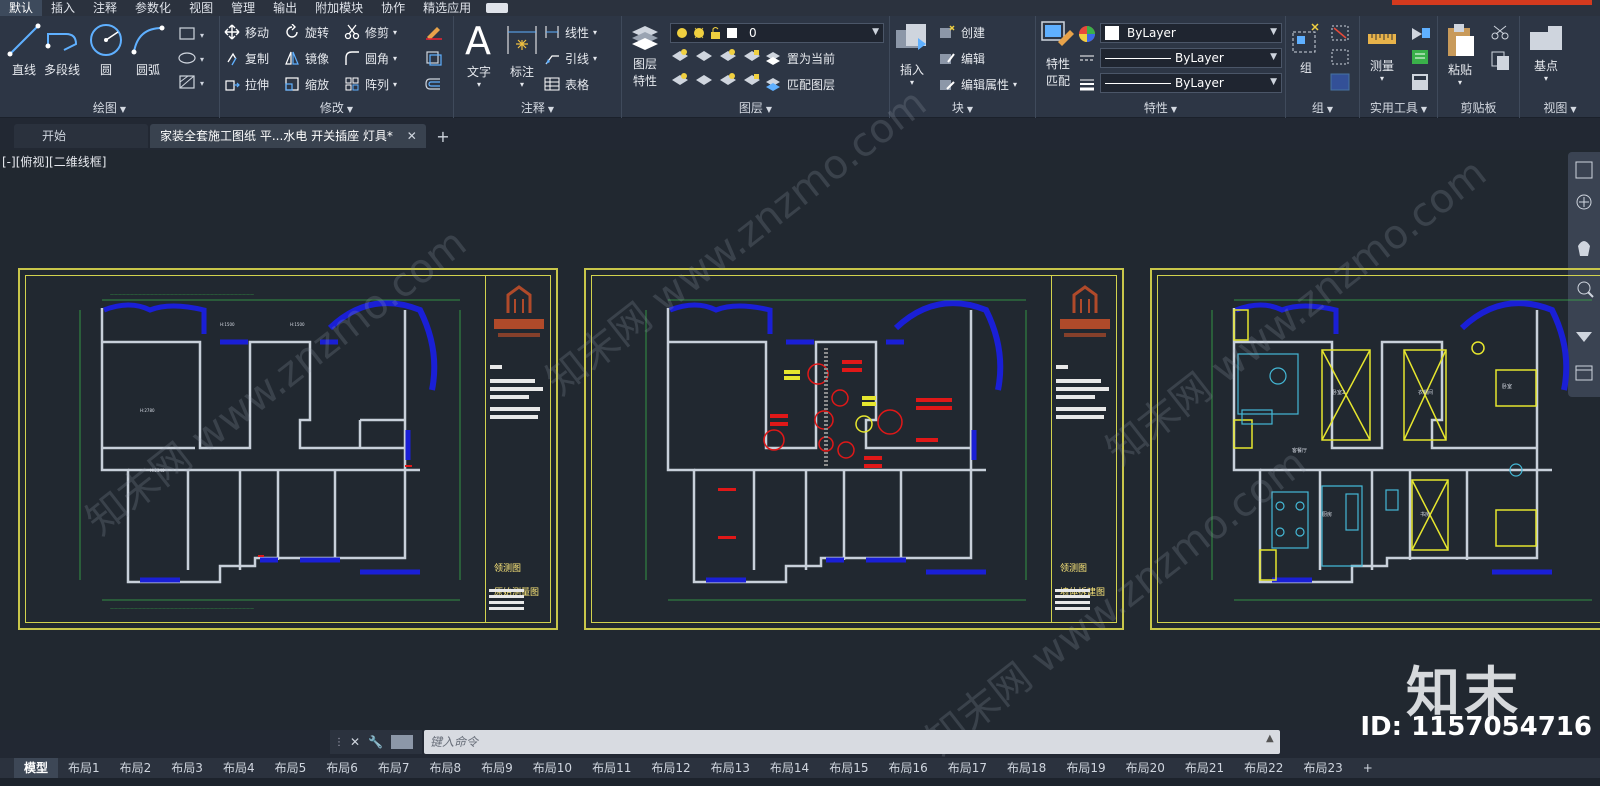 The width and height of the screenshot is (1600, 786). I want to click on tab-layout-2: 布局2, so click(136, 768).